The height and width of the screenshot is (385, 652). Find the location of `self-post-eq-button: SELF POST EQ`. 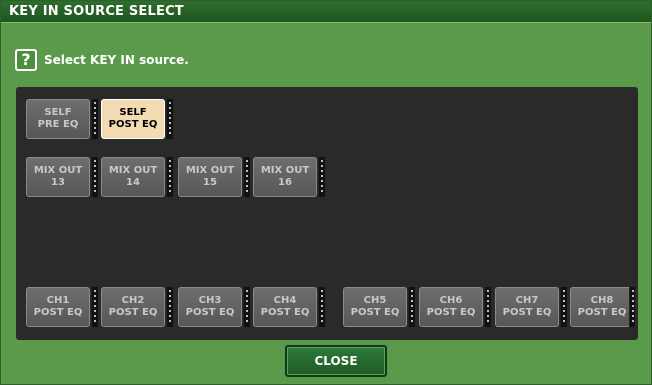

self-post-eq-button: SELF POST EQ is located at coordinates (133, 119).